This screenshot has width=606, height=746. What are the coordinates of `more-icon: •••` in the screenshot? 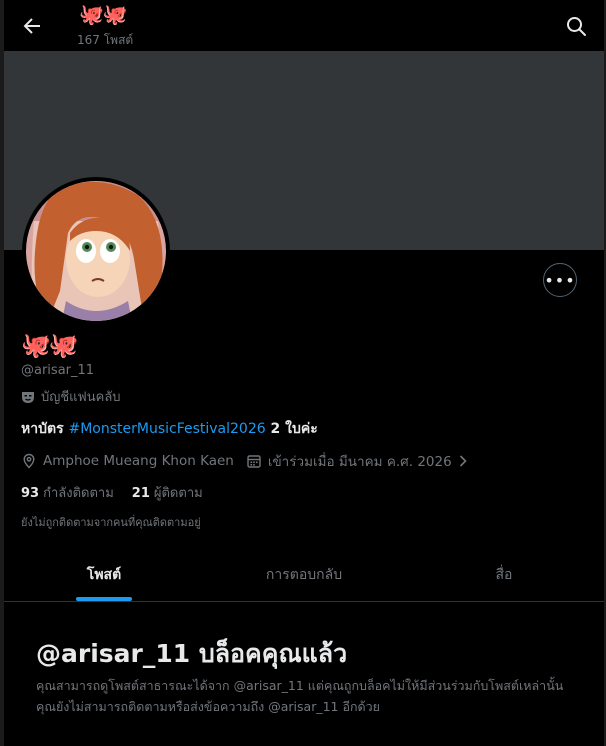 It's located at (560, 280).